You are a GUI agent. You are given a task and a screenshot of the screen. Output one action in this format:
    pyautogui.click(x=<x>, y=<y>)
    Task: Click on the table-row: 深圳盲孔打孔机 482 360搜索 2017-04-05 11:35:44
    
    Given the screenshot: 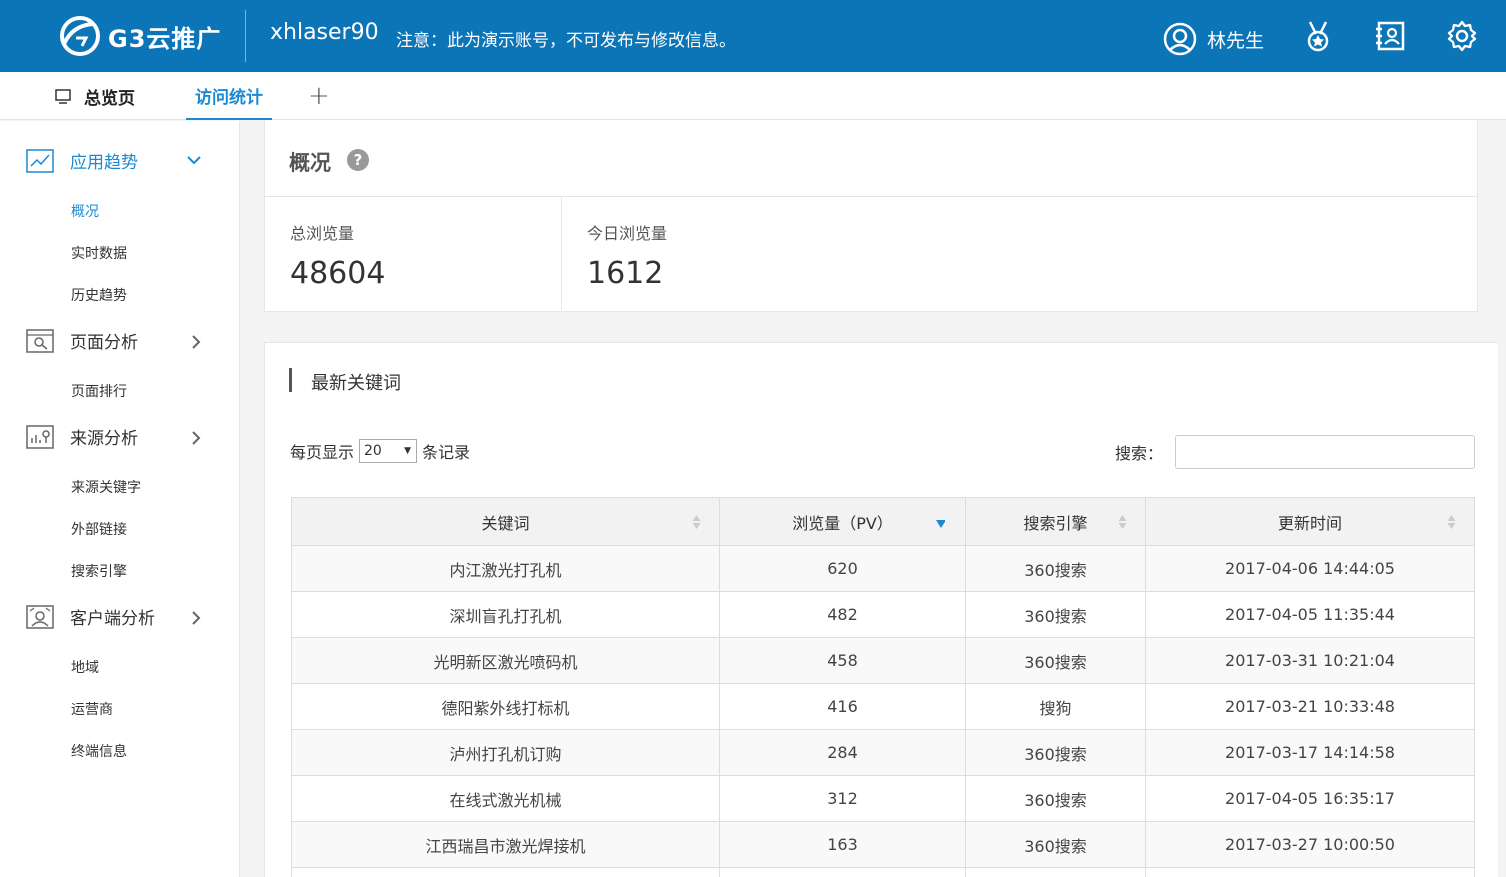 What is the action you would take?
    pyautogui.click(x=883, y=614)
    